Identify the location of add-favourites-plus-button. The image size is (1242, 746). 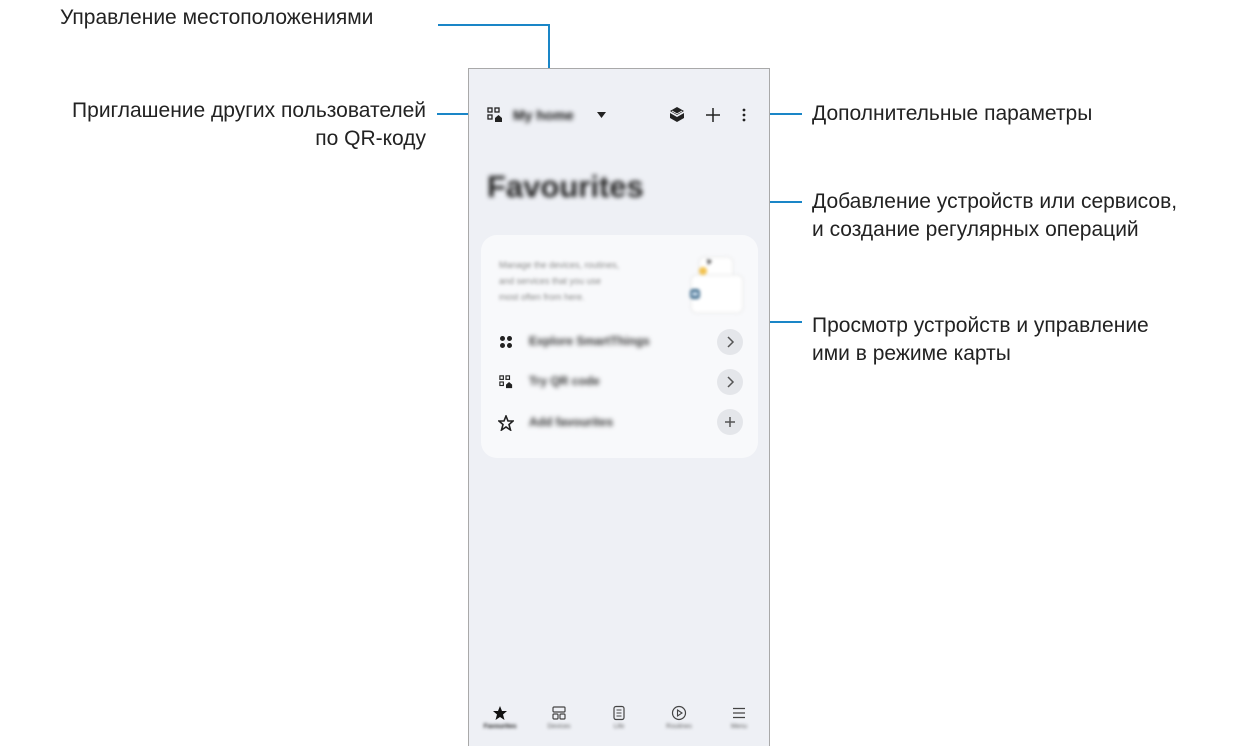
(730, 422).